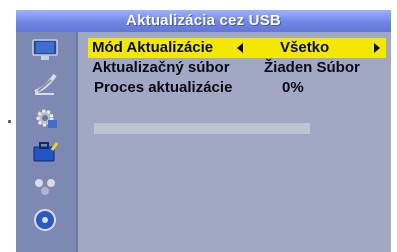 This screenshot has height=252, width=397. I want to click on network-icon, so click(45, 186).